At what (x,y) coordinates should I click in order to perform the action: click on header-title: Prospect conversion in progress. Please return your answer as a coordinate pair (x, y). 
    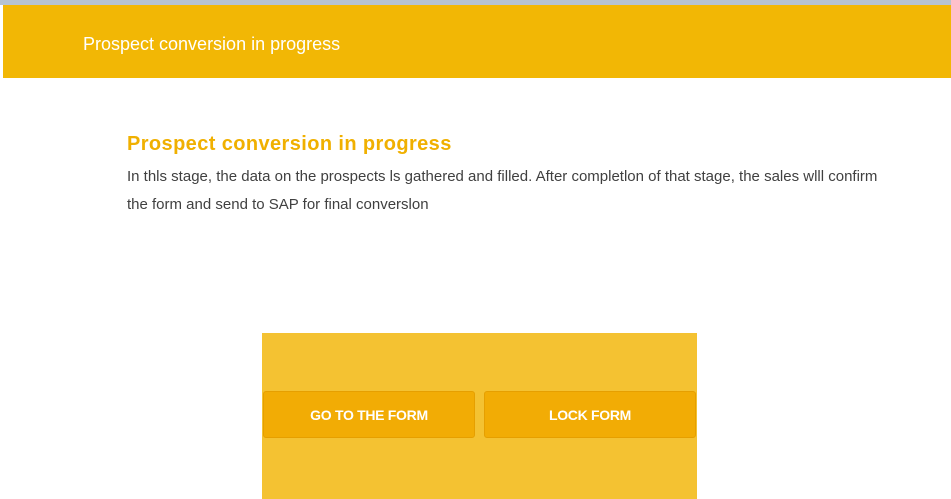
    Looking at the image, I should click on (212, 44).